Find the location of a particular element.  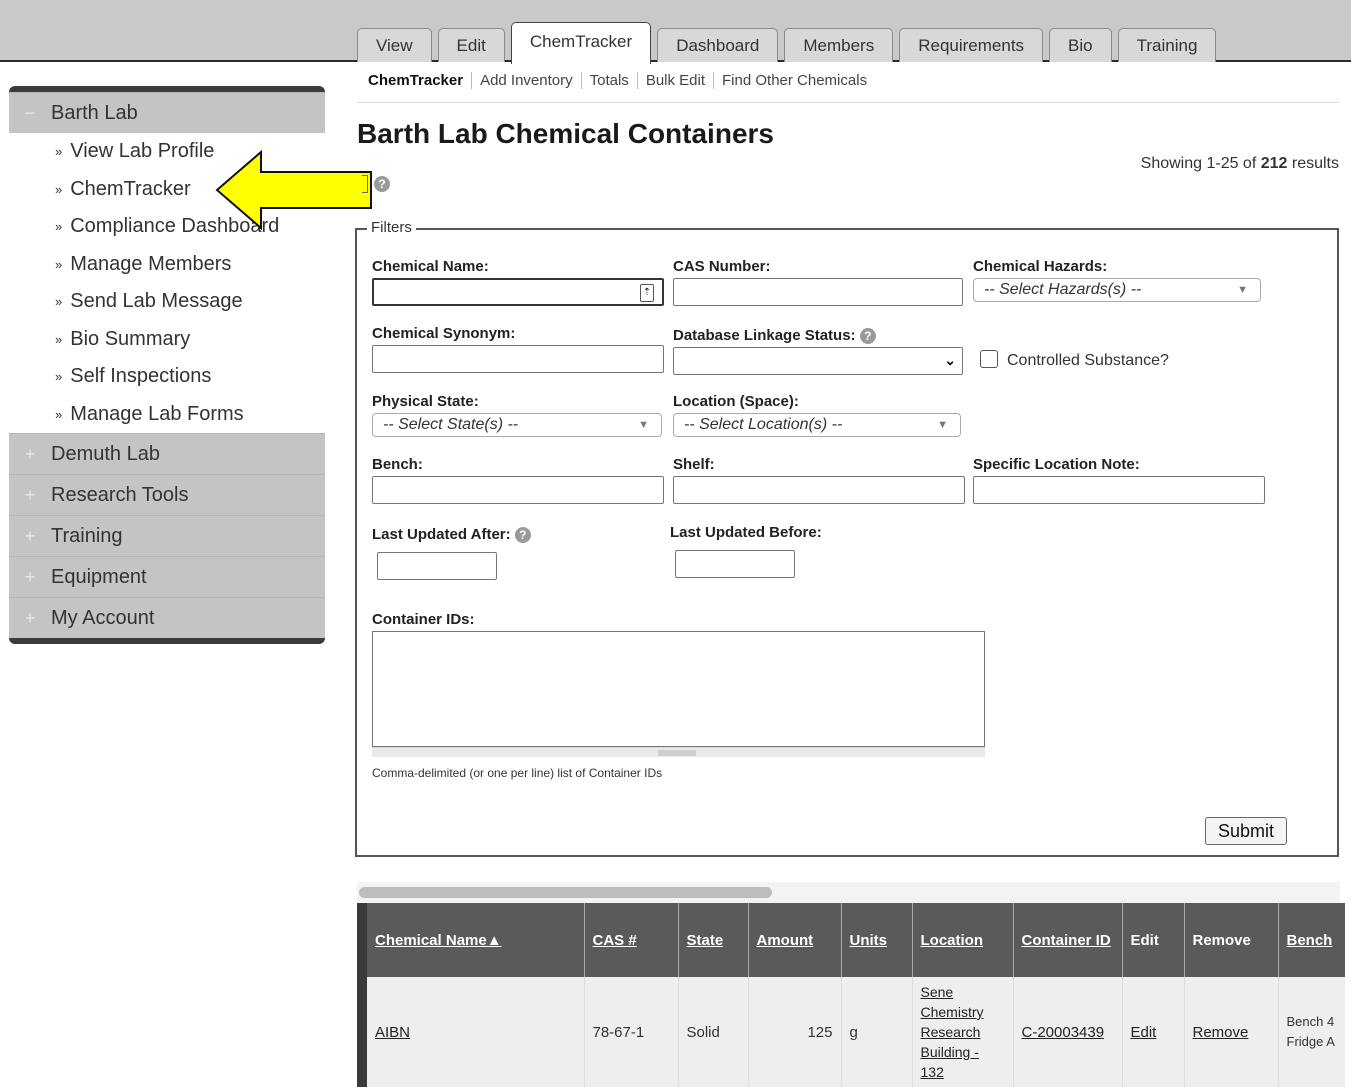

col-edit: Edit is located at coordinates (1152, 940).